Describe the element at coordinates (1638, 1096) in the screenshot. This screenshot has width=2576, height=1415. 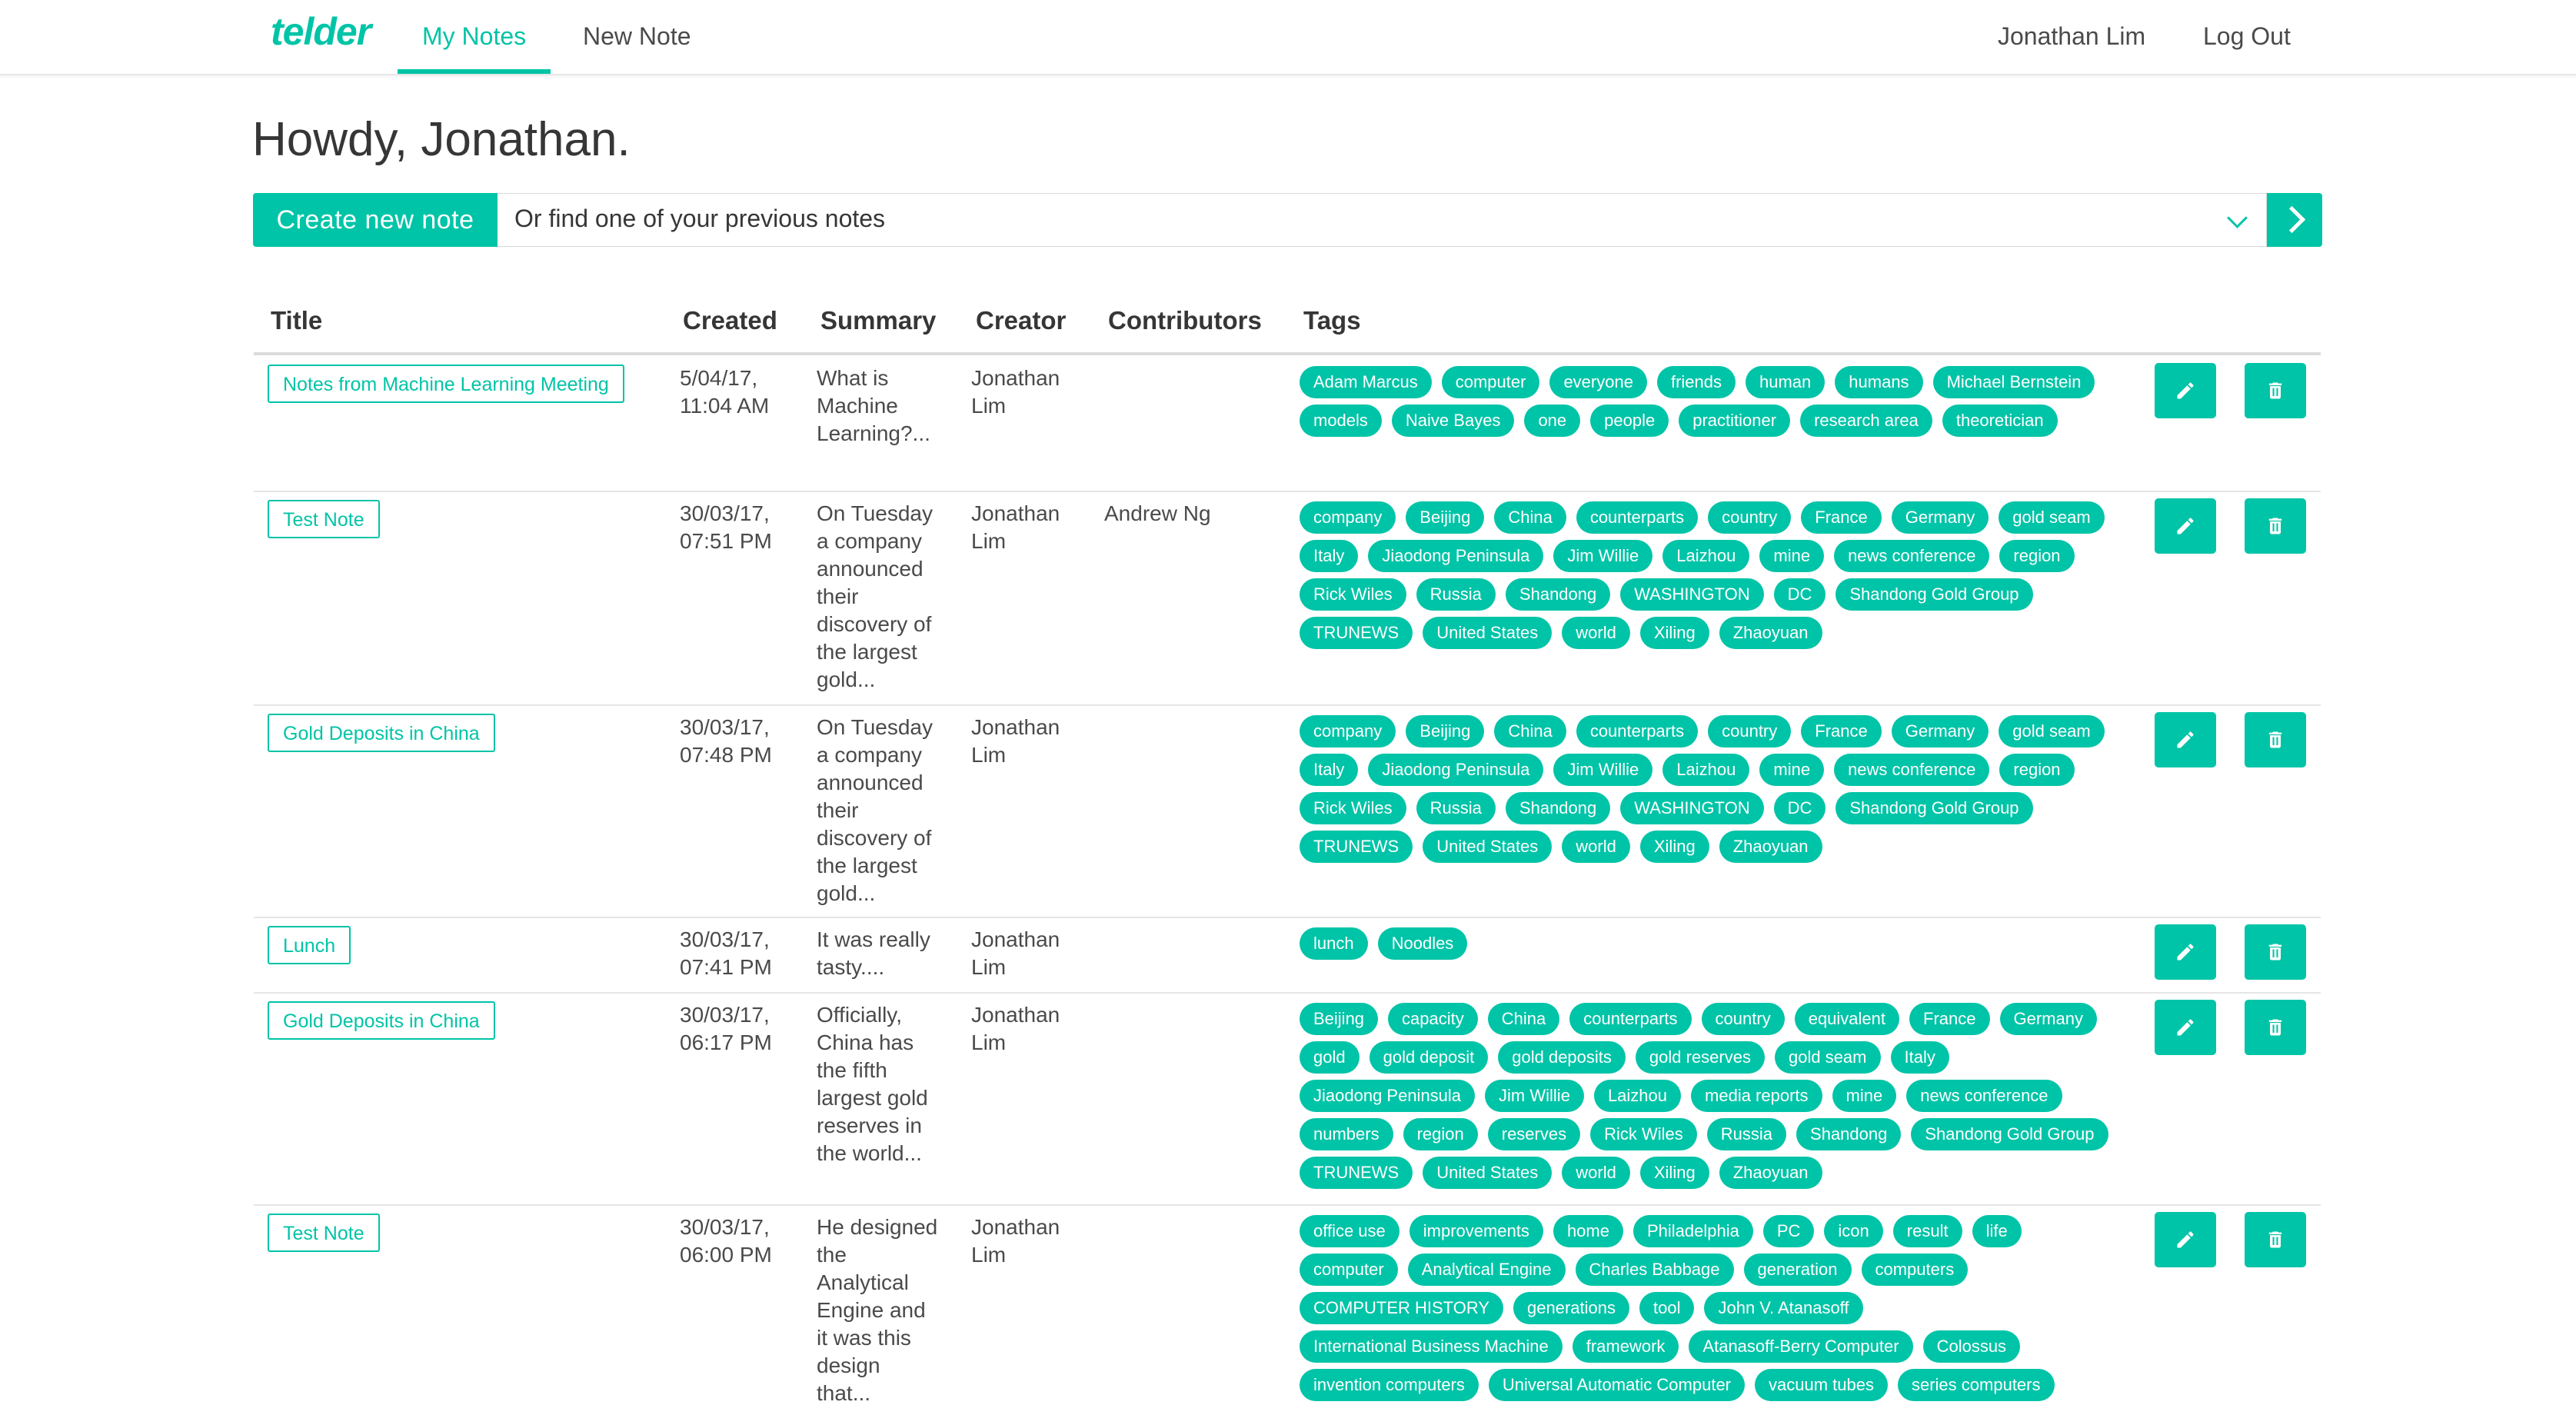
I see `tag-pill: Laizhou` at that location.